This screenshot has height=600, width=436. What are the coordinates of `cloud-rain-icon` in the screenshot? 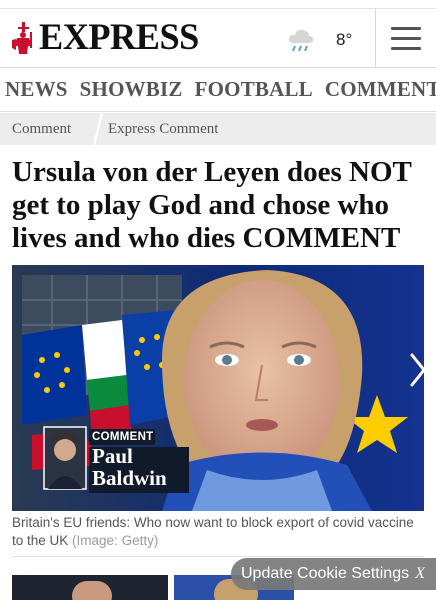 It's located at (301, 40).